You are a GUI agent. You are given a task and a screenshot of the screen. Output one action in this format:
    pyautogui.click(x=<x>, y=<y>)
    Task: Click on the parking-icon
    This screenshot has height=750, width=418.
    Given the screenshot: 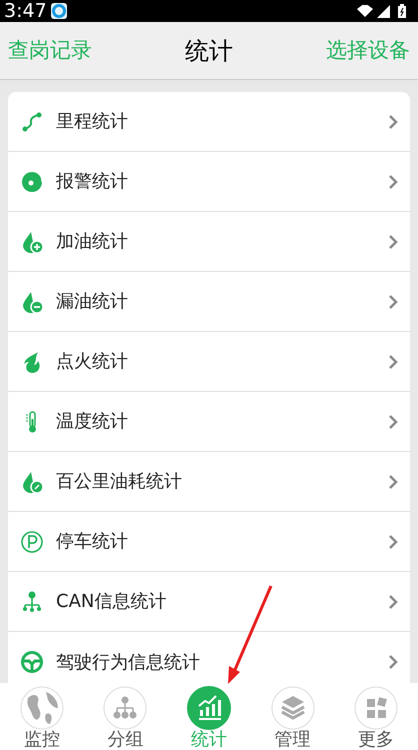 What is the action you would take?
    pyautogui.click(x=32, y=542)
    